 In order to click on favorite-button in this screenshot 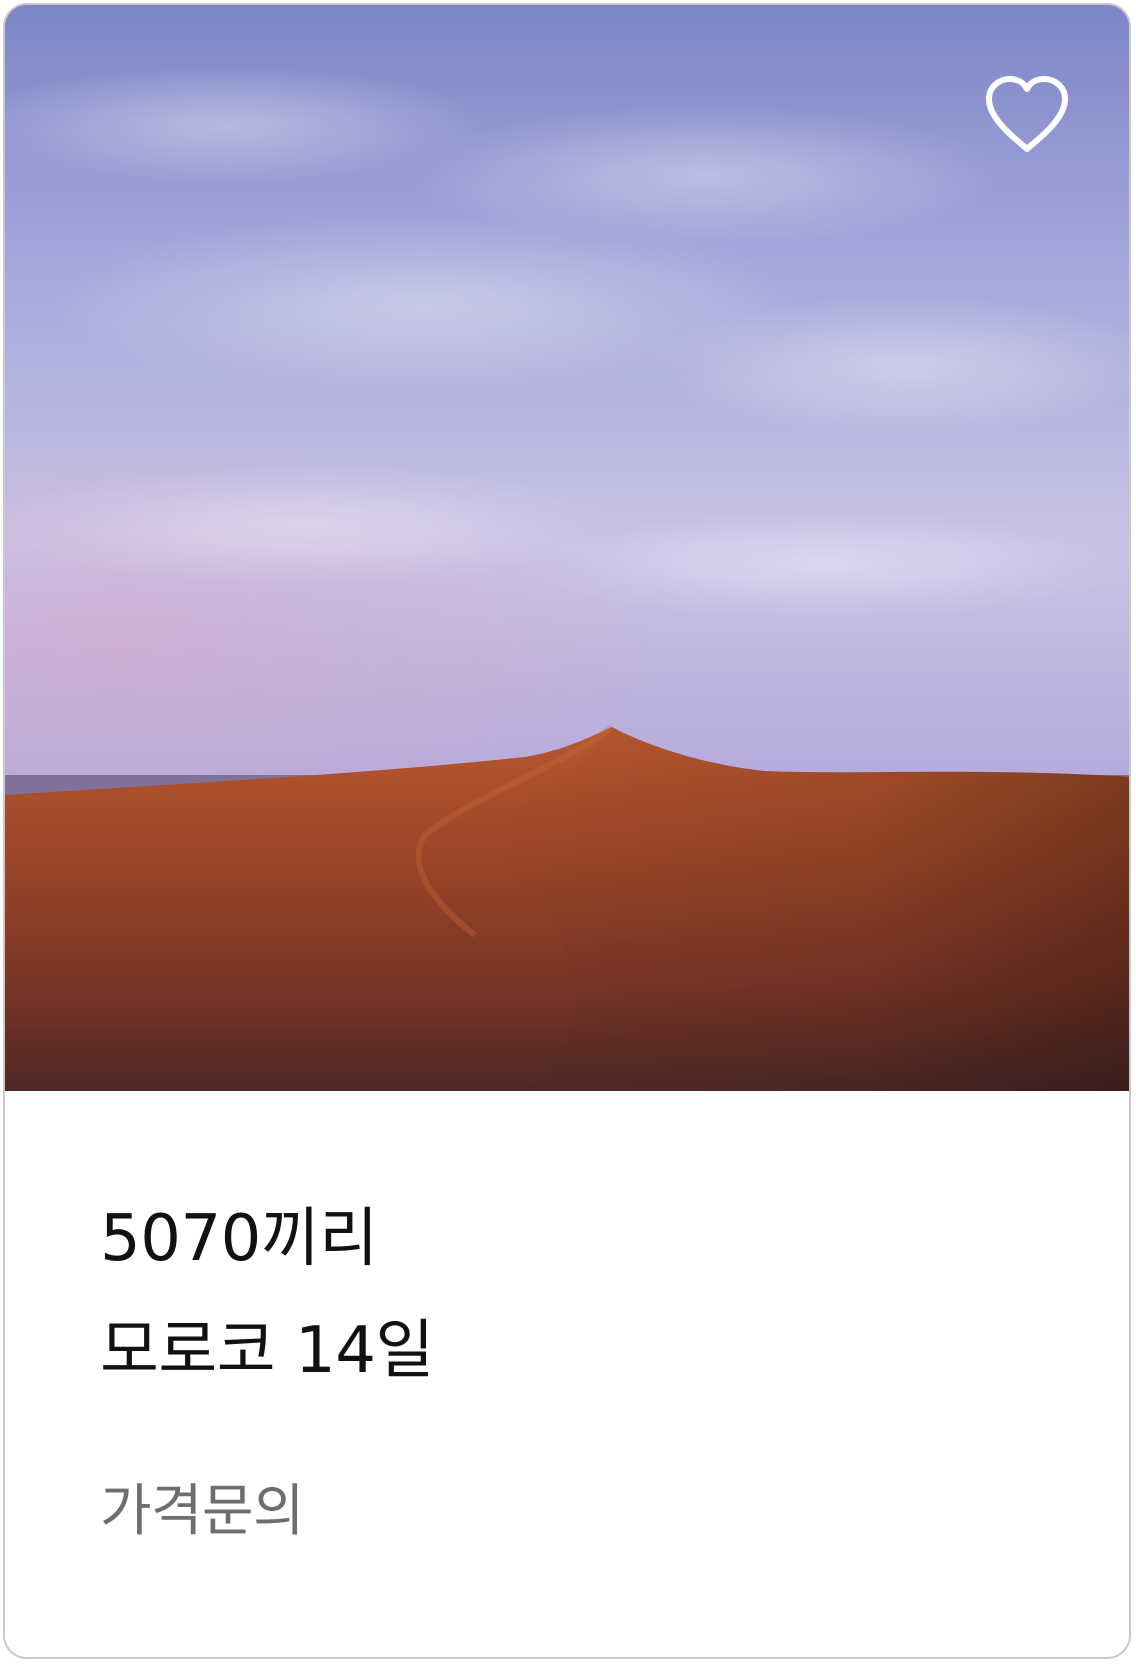, I will do `click(1027, 115)`.